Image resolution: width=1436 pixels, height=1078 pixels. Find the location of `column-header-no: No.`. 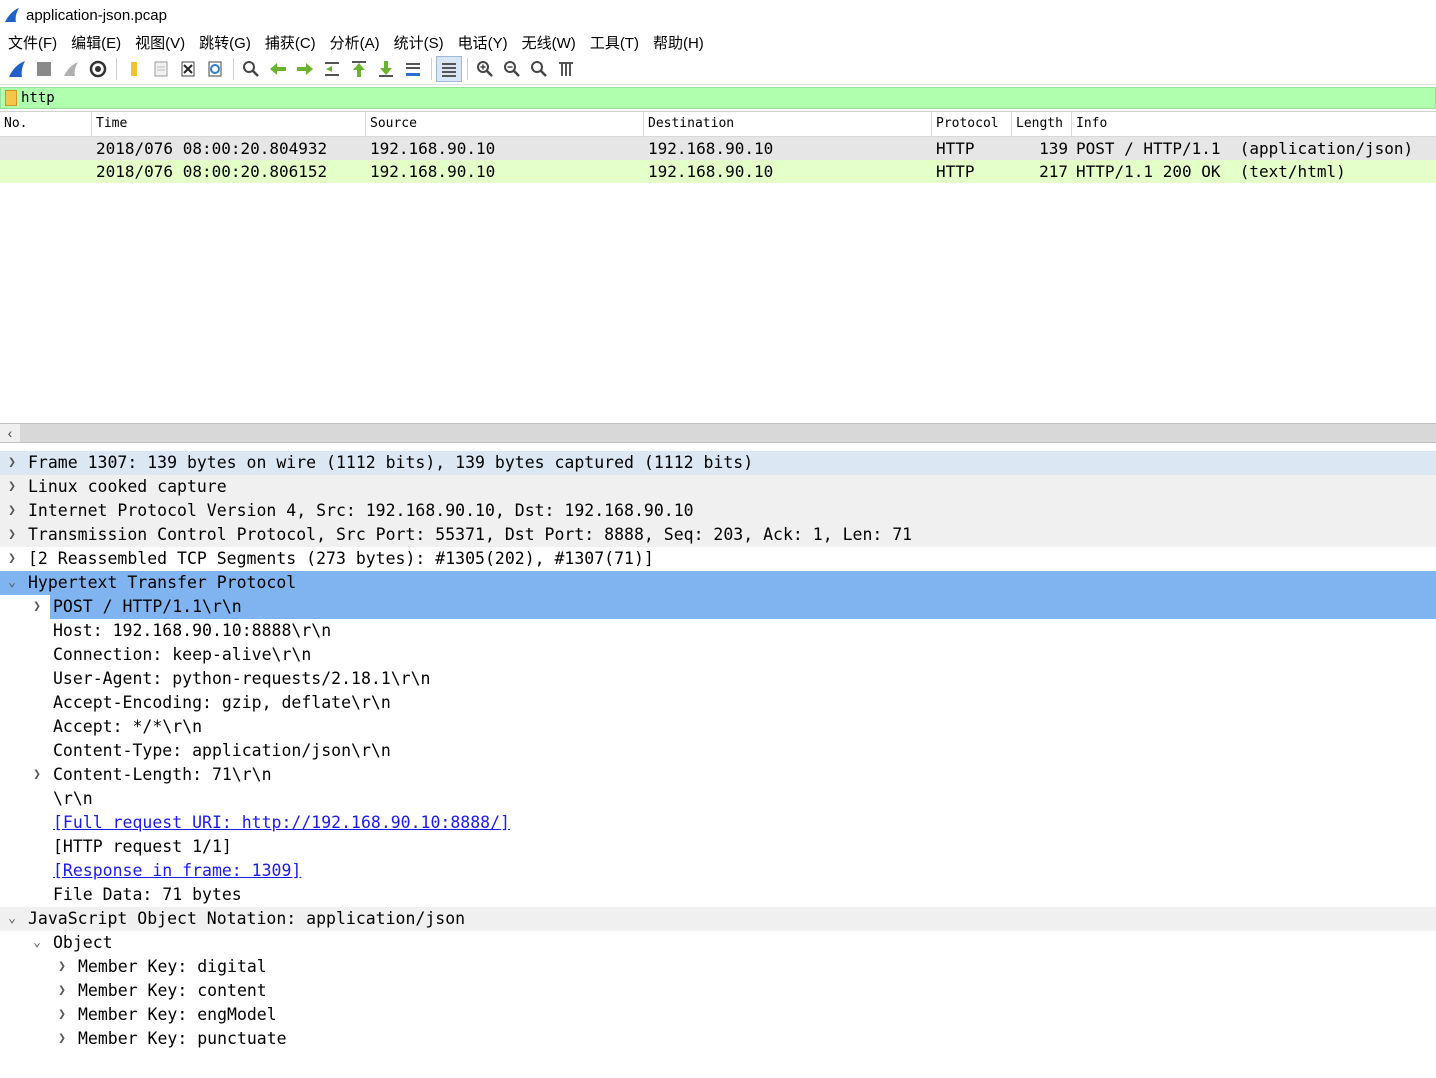

column-header-no: No. is located at coordinates (46, 124).